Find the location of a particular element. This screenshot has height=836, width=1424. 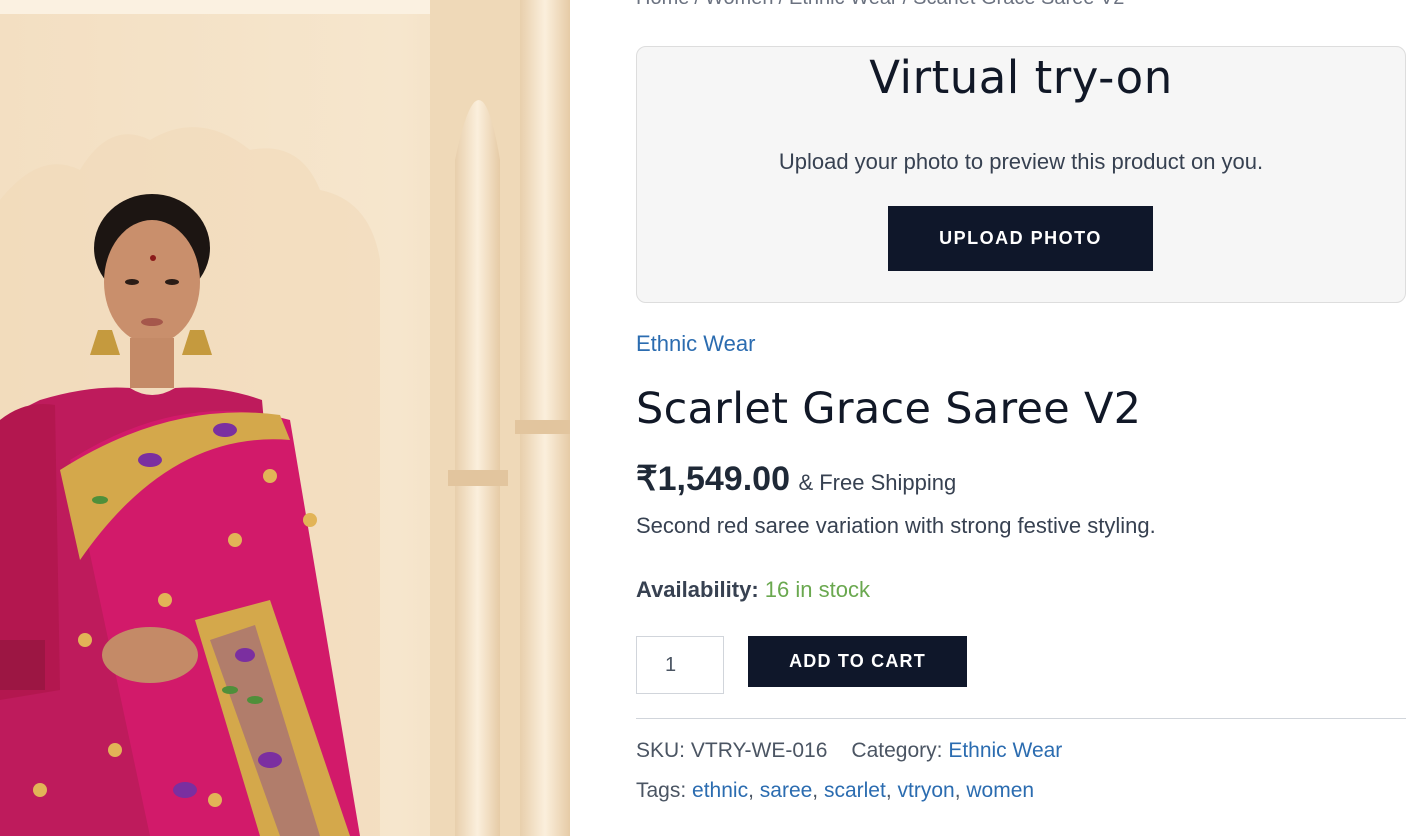

tags-label: Tags: is located at coordinates (661, 790).